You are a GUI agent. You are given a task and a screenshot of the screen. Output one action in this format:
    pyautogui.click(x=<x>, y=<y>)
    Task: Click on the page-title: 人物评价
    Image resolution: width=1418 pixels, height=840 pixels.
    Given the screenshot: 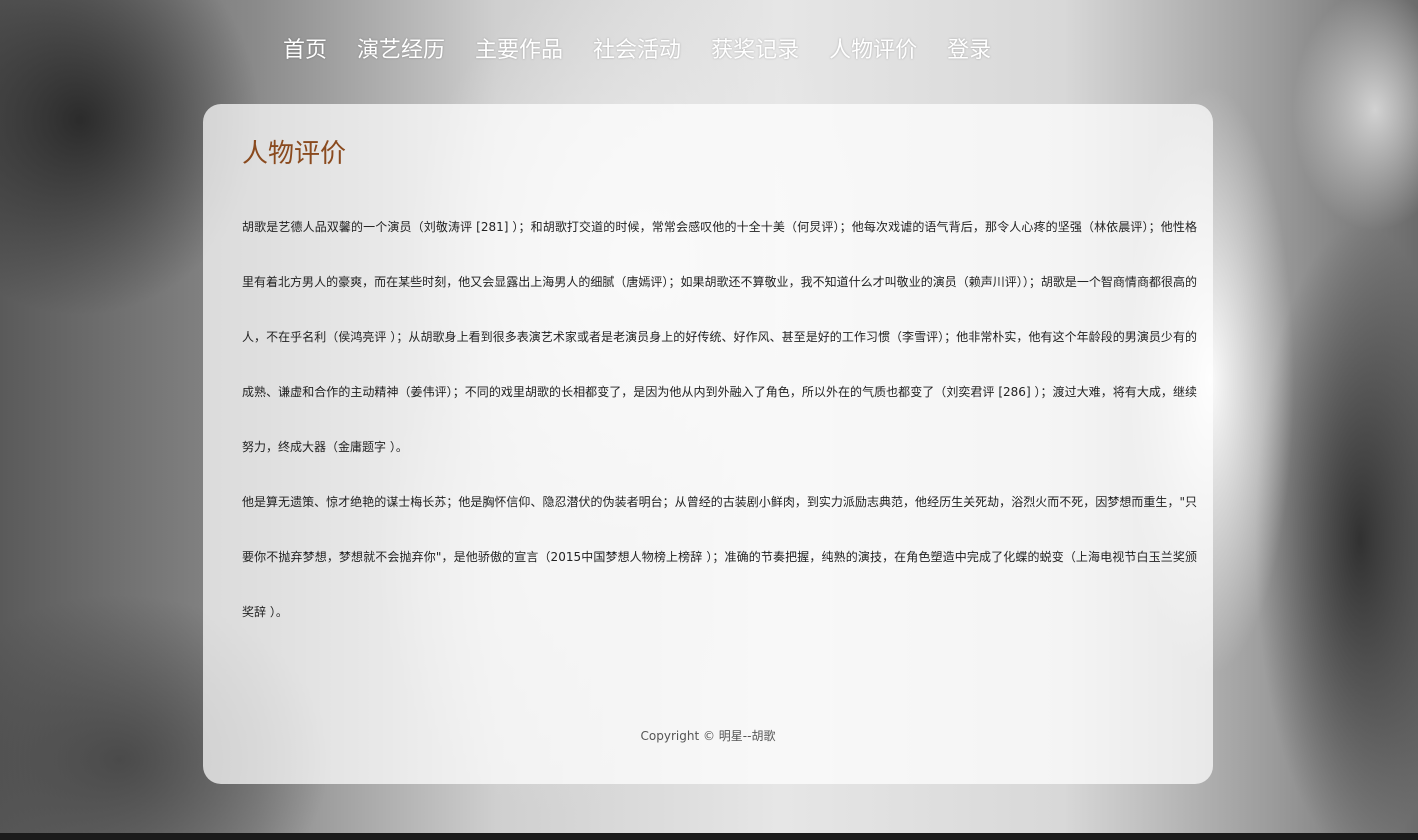 What is the action you would take?
    pyautogui.click(x=294, y=154)
    